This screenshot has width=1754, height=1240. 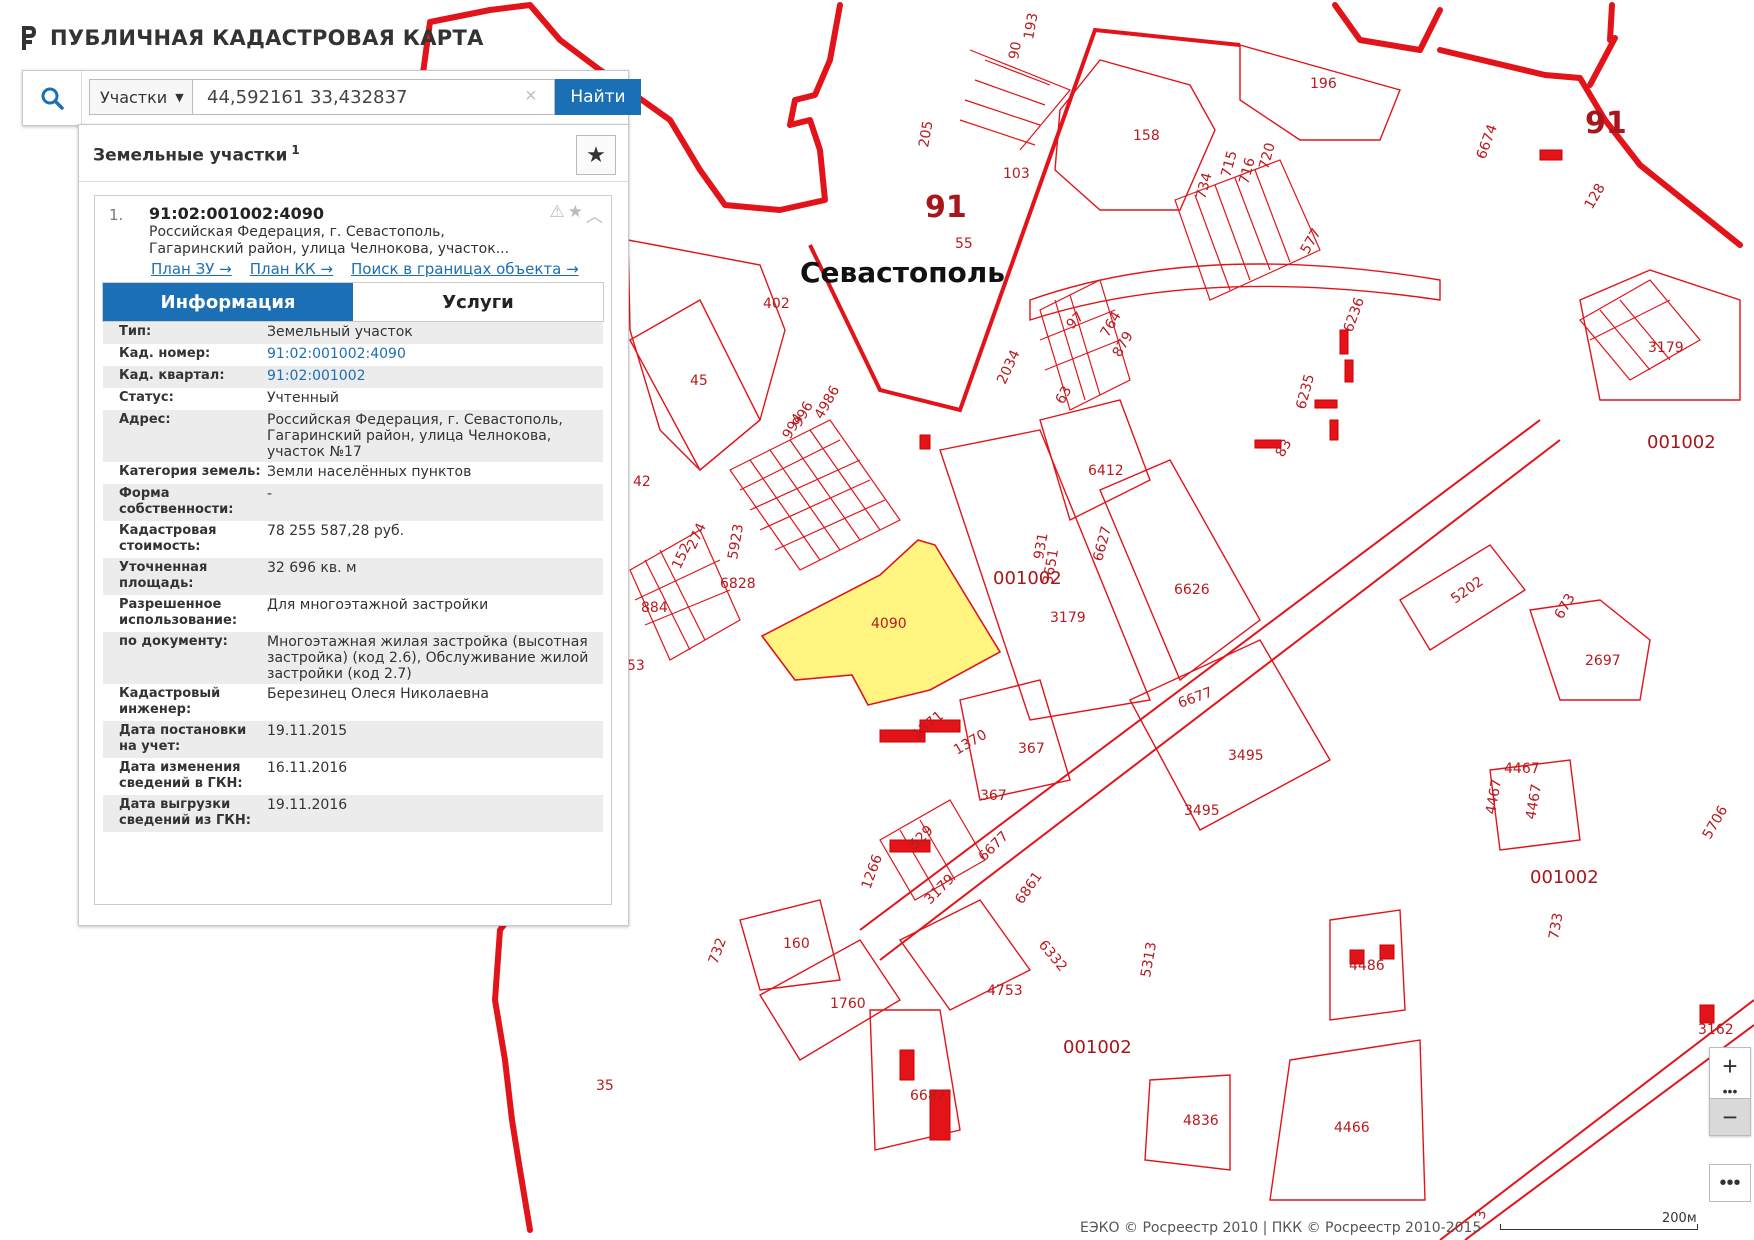 What do you see at coordinates (697, 536) in the screenshot?
I see `parcel-number-label: 274` at bounding box center [697, 536].